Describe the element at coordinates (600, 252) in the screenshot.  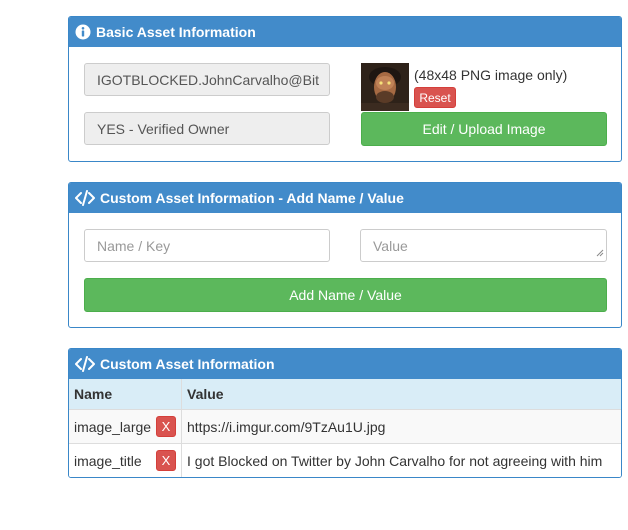
I see `resize-handle-icon` at that location.